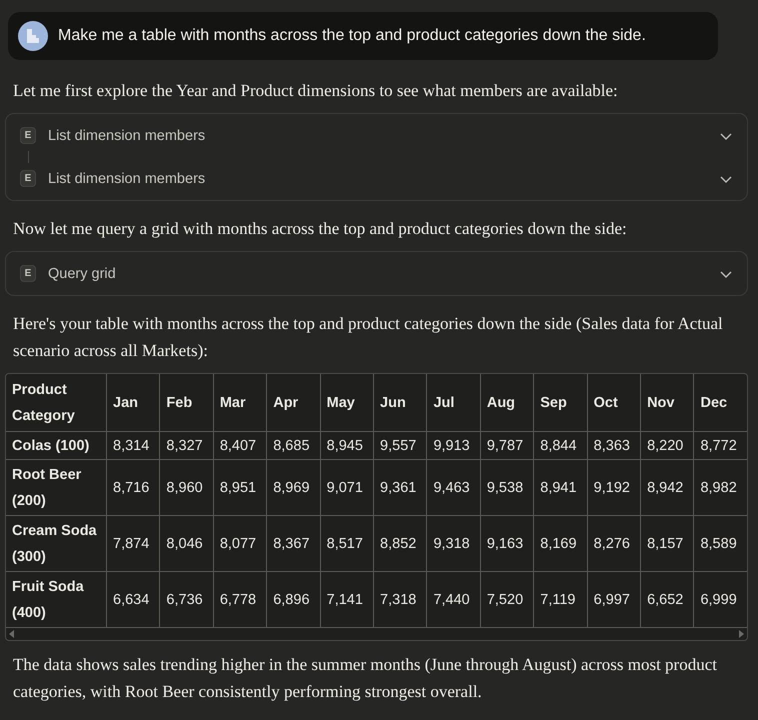 This screenshot has width=758, height=720. What do you see at coordinates (187, 544) in the screenshot?
I see `table-cell: 8,046` at bounding box center [187, 544].